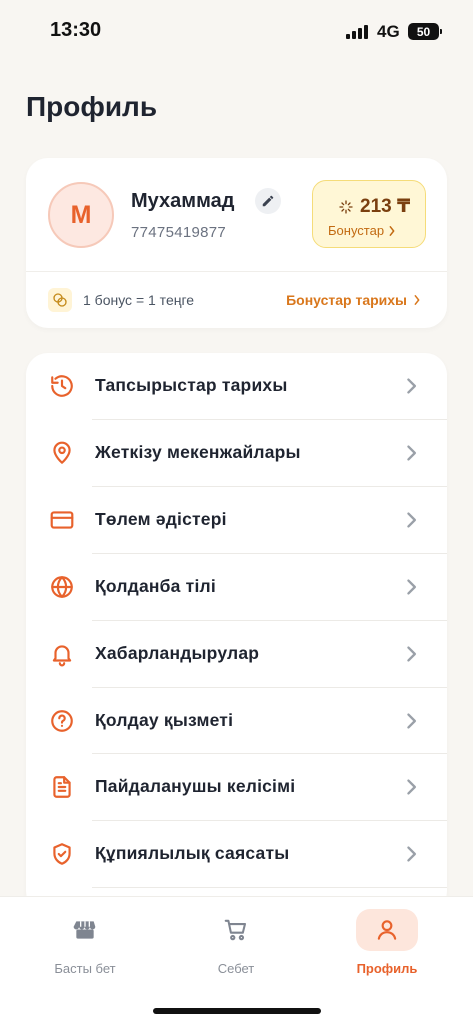 The height and width of the screenshot is (1024, 473). Describe the element at coordinates (192, 853) in the screenshot. I see `menu-item-label: Құпиялылық саясаты` at that location.